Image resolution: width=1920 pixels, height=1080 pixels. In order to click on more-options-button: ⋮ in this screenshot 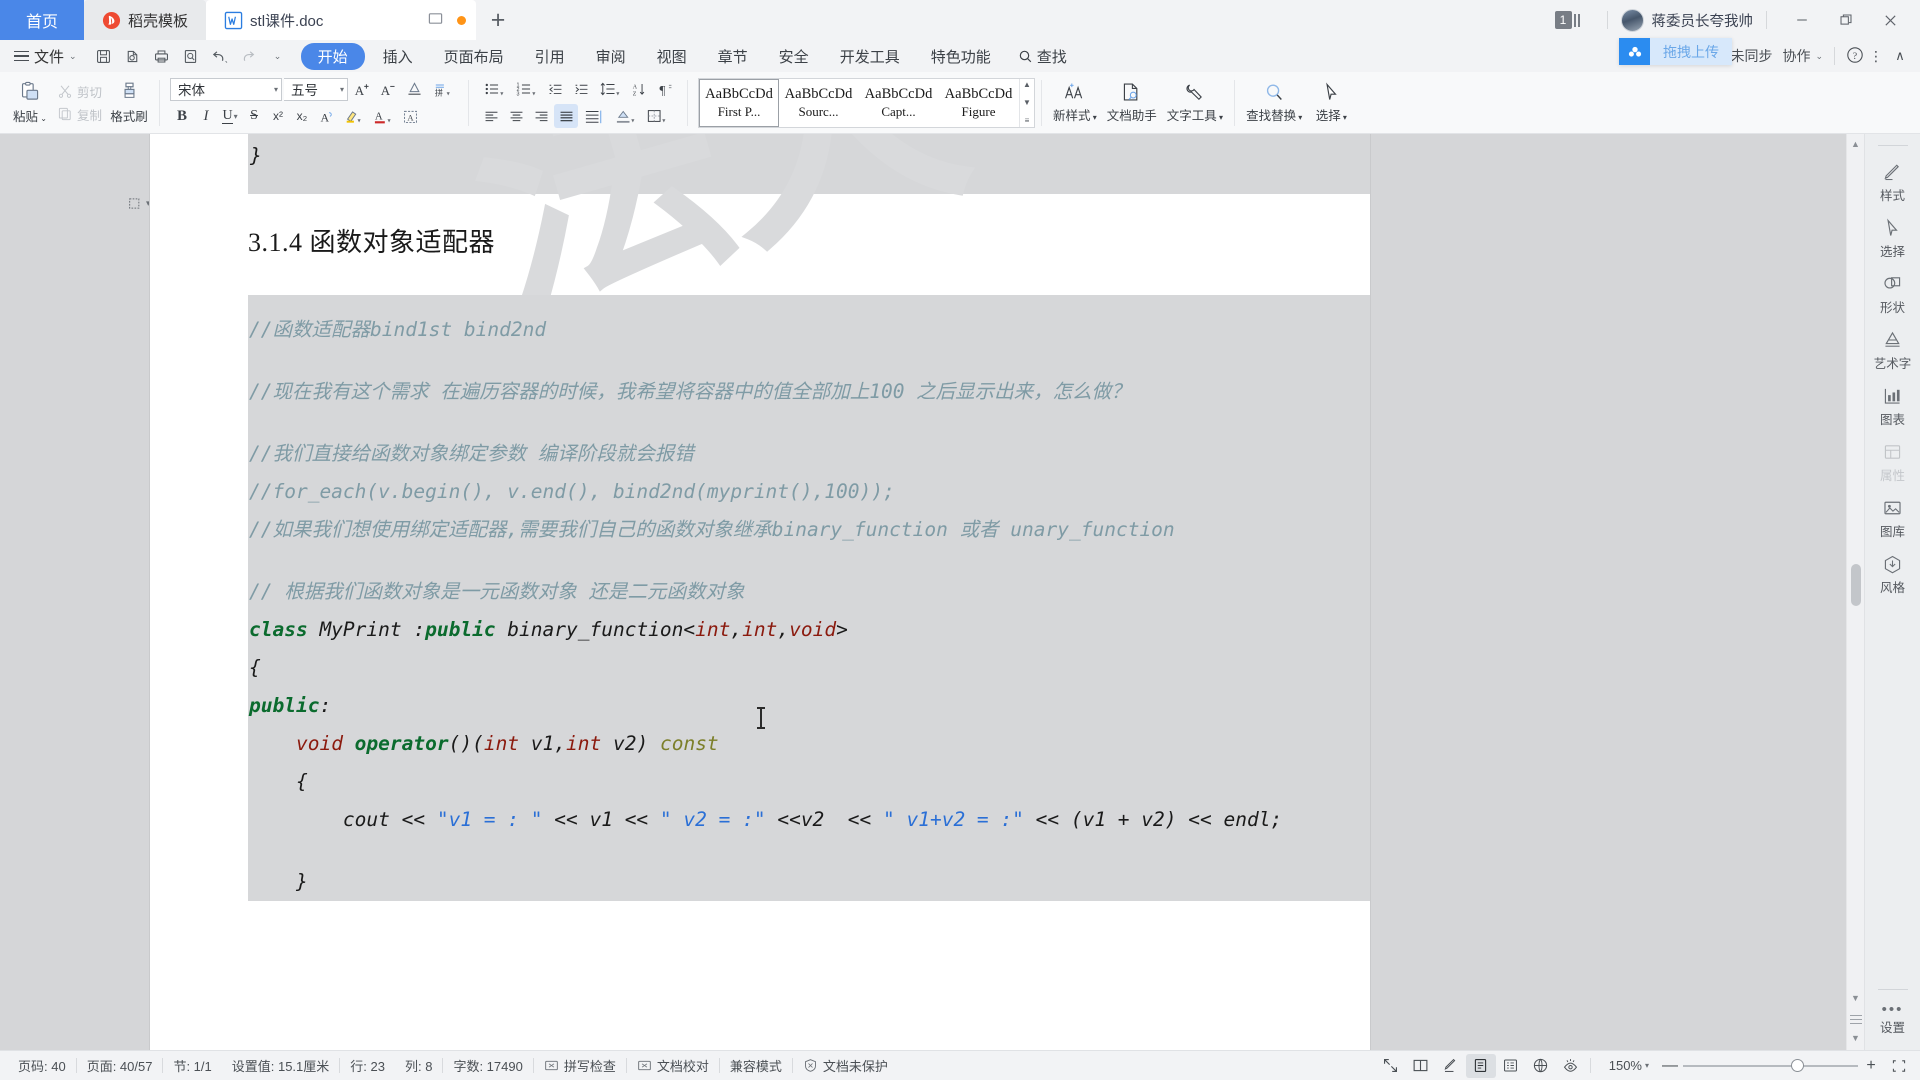, I will do `click(1876, 56)`.